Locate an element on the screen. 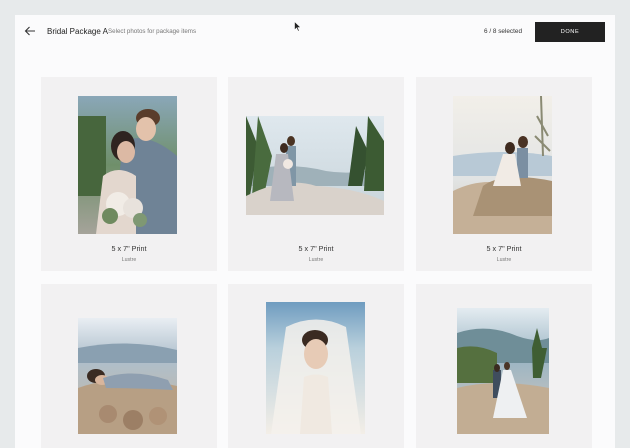 This screenshot has width=630, height=448. mouse-pointer-icon is located at coordinates (298, 26).